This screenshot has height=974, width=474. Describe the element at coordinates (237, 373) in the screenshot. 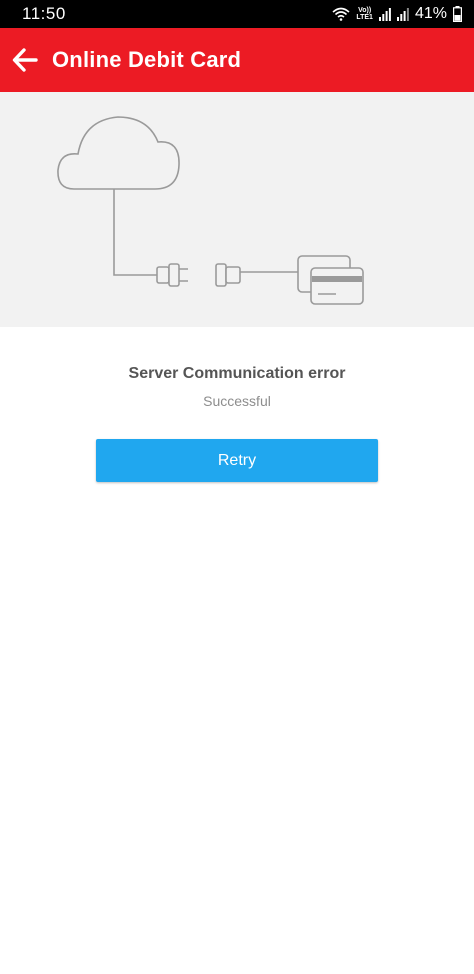

I see `error-title: Server Communication error` at that location.